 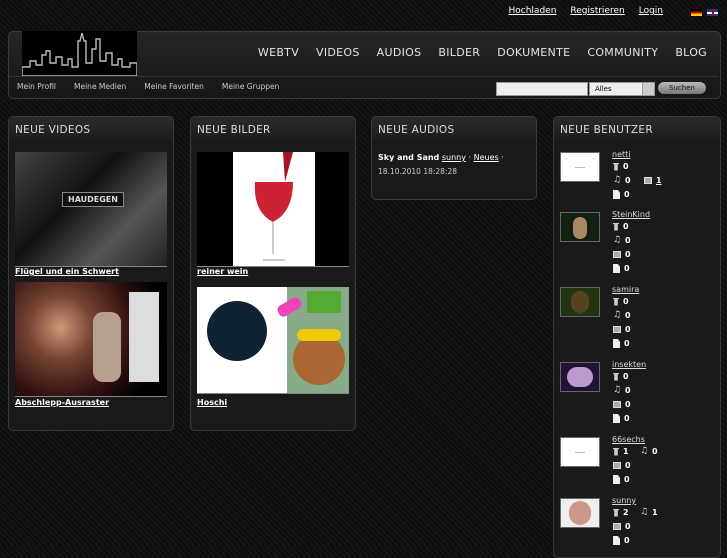 I want to click on subnav-profile: Mein Profil, so click(x=36, y=86).